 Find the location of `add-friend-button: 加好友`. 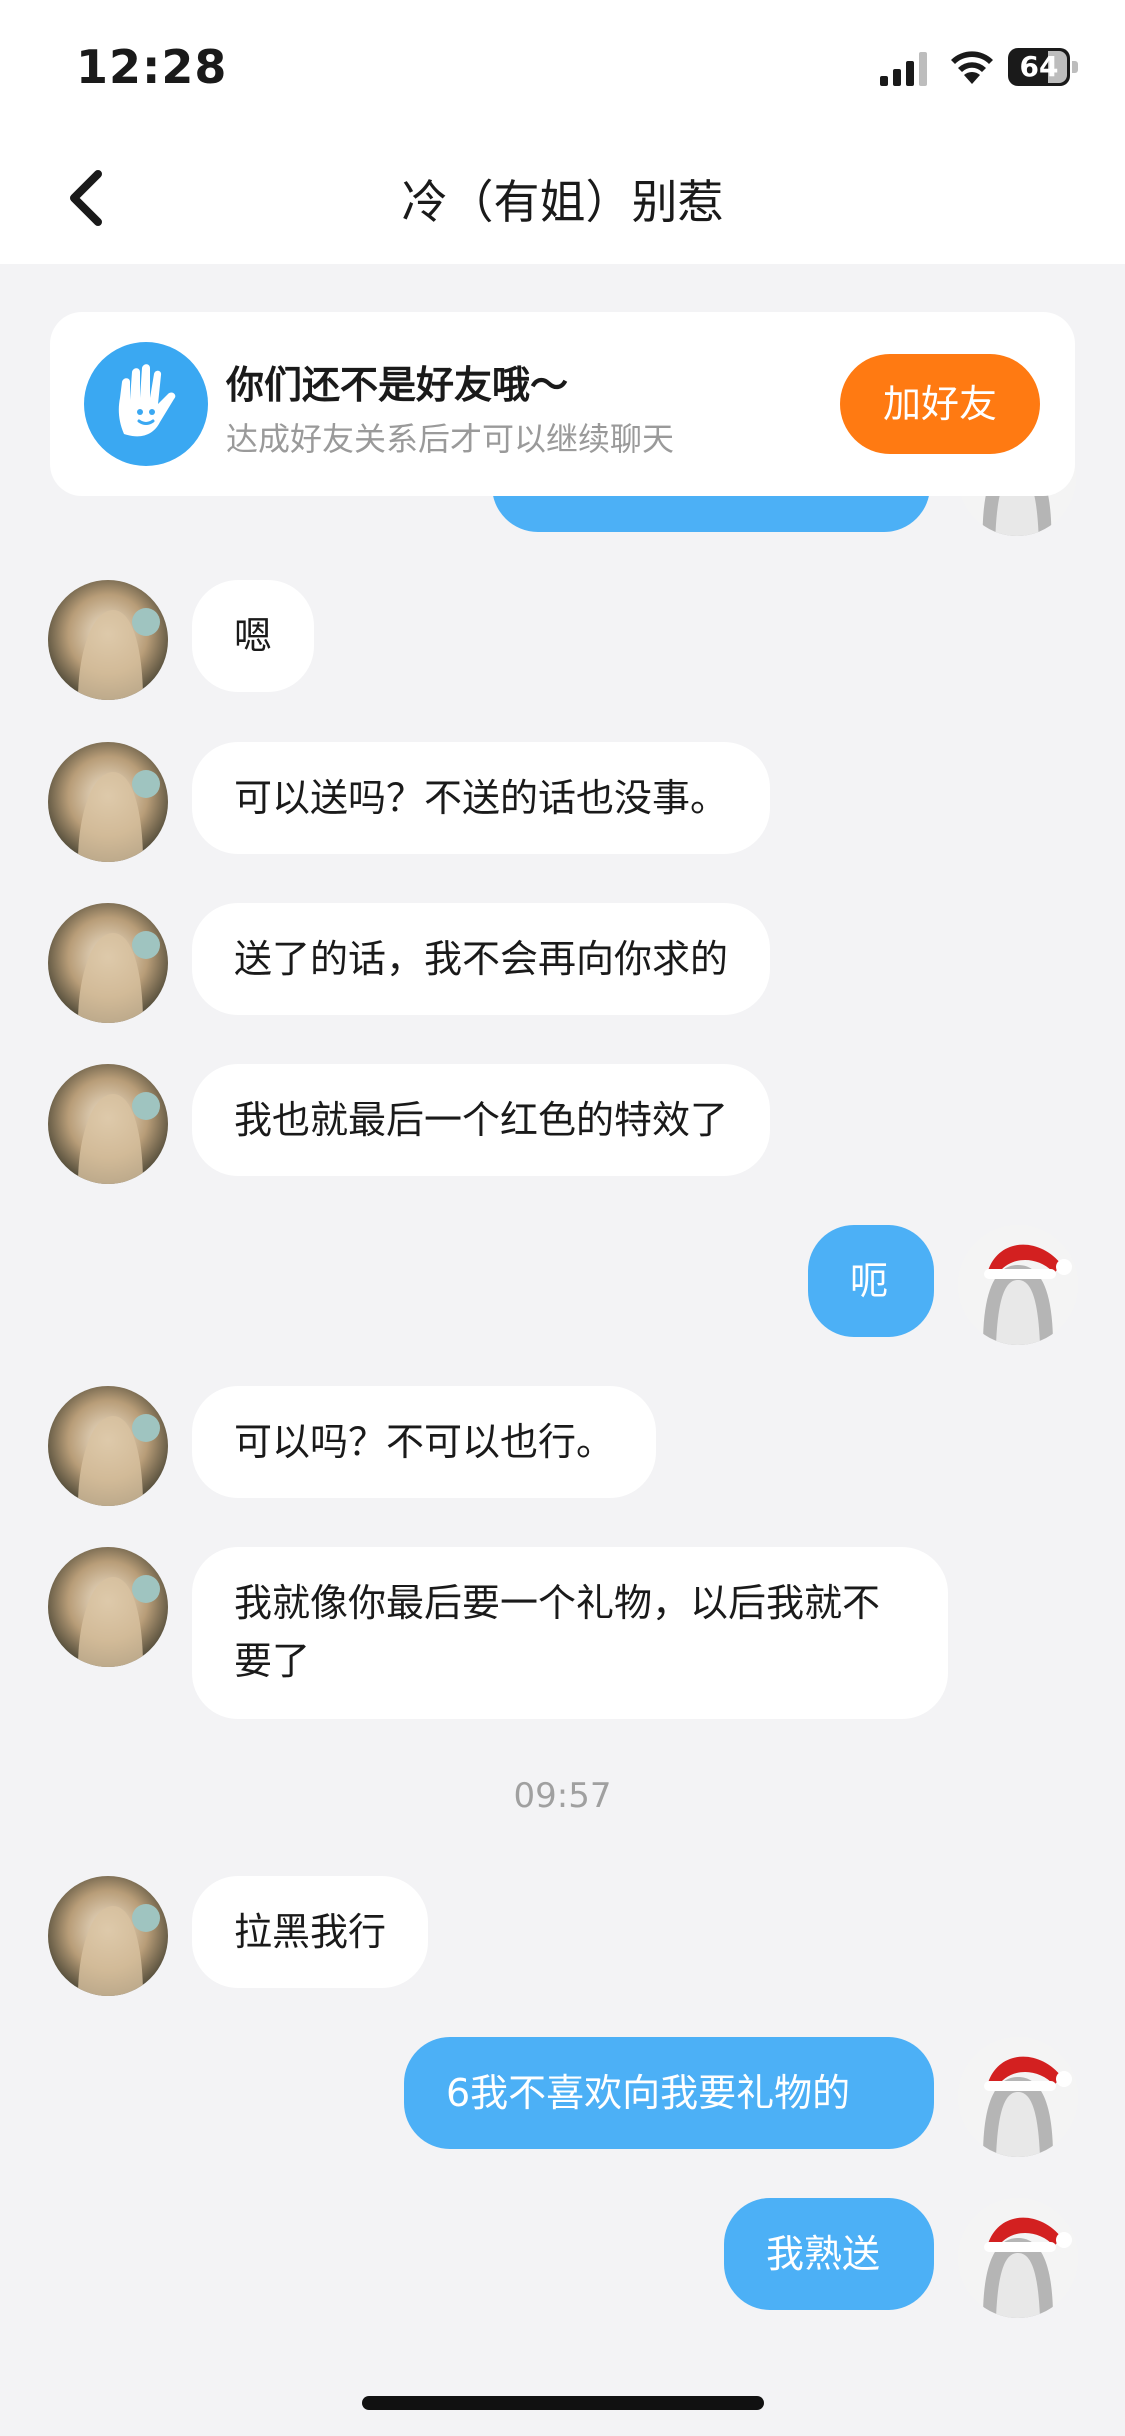

add-friend-button: 加好友 is located at coordinates (940, 404).